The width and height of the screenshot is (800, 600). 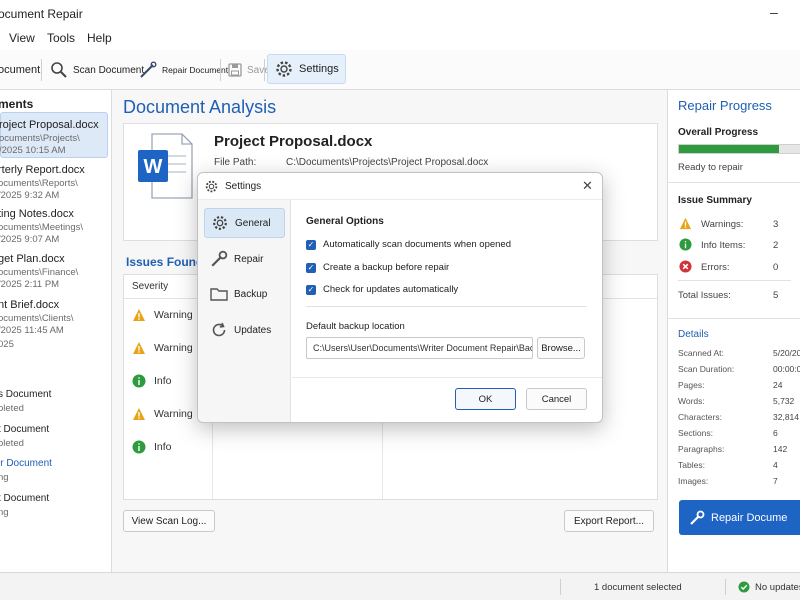 What do you see at coordinates (293, 141) in the screenshot?
I see `file-name: Project Proposal.docx` at bounding box center [293, 141].